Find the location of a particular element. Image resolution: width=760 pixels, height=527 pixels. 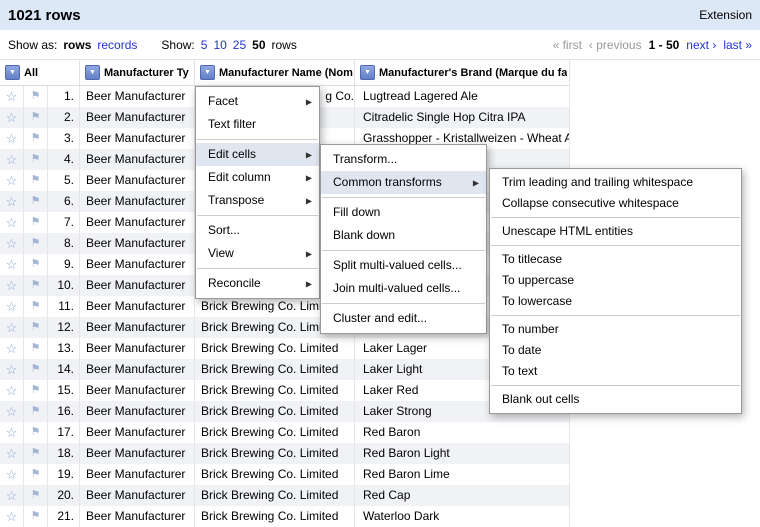

menu-item-to-date: To date is located at coordinates (615, 350).